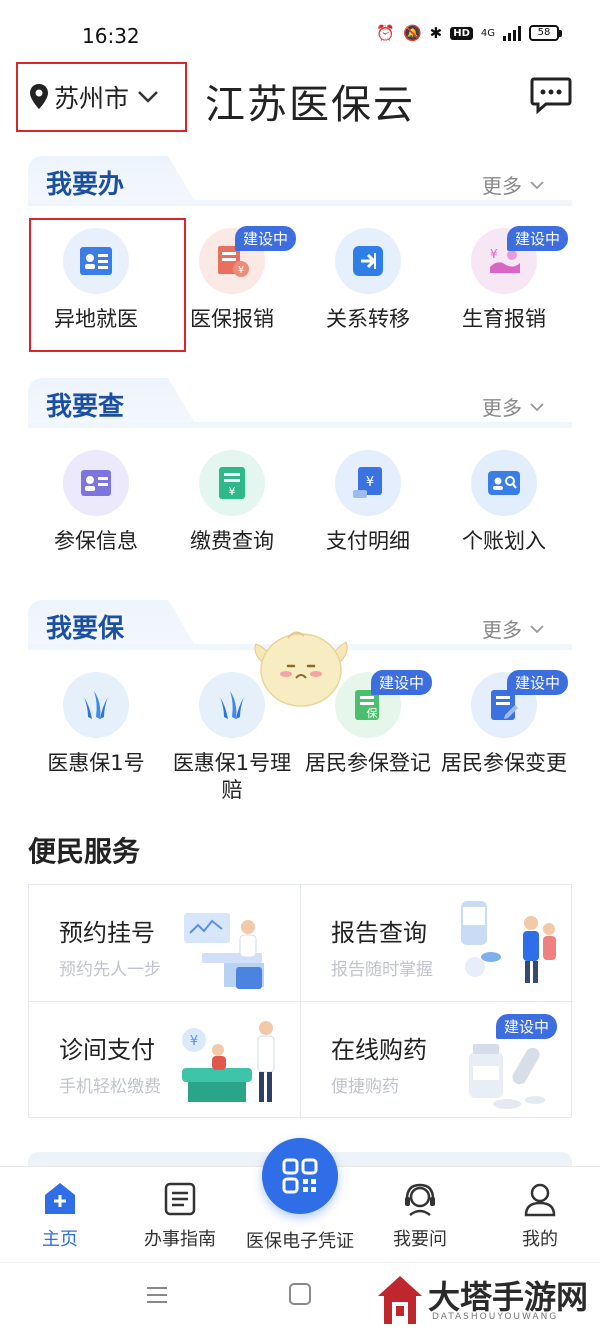  I want to click on status-icons: ⏰ 🔕 ✱ HD 4G 58, so click(469, 33).